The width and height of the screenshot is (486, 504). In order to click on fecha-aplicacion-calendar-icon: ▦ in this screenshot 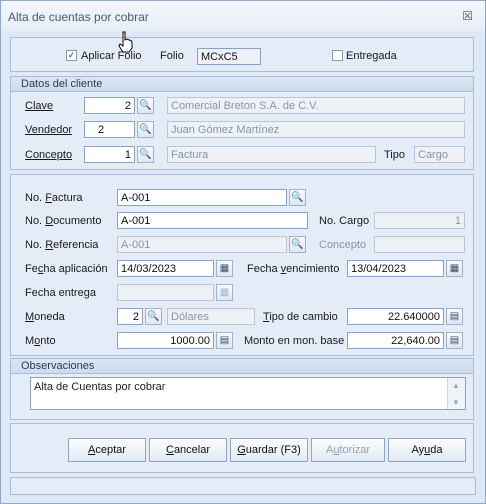, I will do `click(224, 268)`.